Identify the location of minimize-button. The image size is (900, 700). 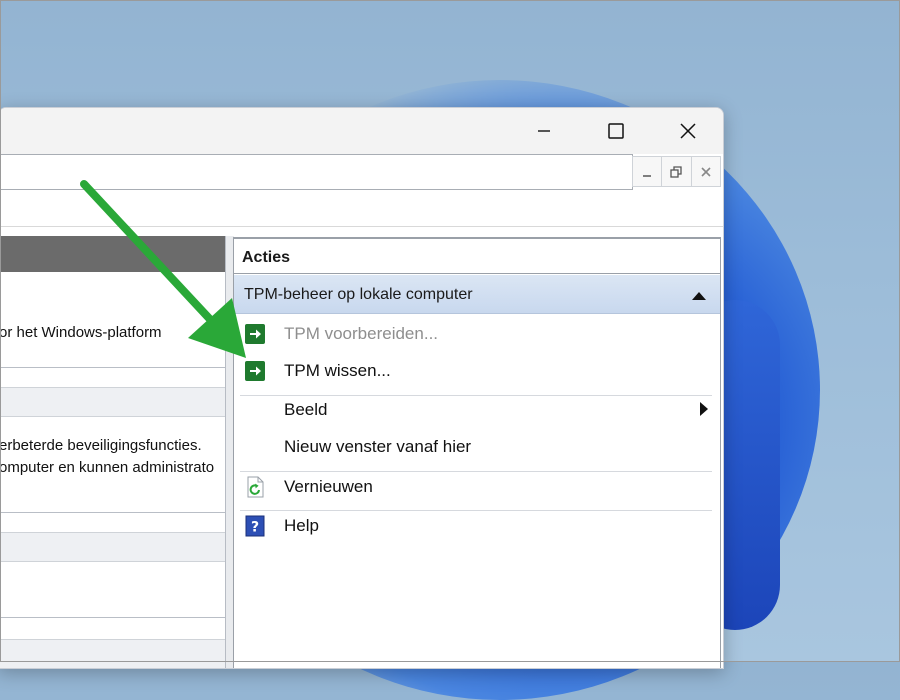
(544, 131).